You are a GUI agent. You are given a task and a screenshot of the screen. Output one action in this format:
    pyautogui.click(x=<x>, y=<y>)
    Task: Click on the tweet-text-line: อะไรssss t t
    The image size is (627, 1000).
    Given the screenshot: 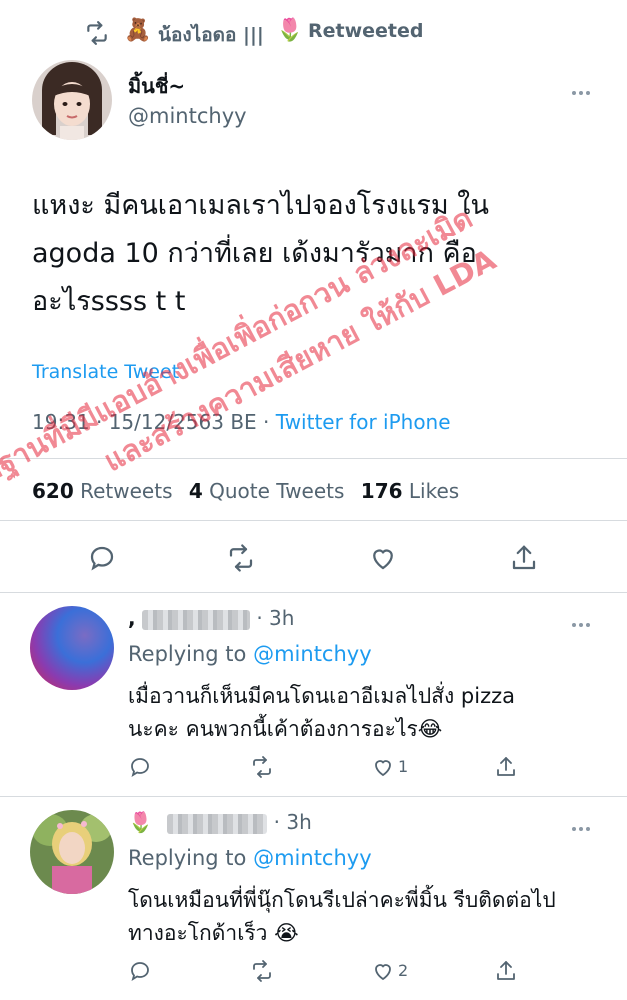 What is the action you would take?
    pyautogui.click(x=109, y=301)
    